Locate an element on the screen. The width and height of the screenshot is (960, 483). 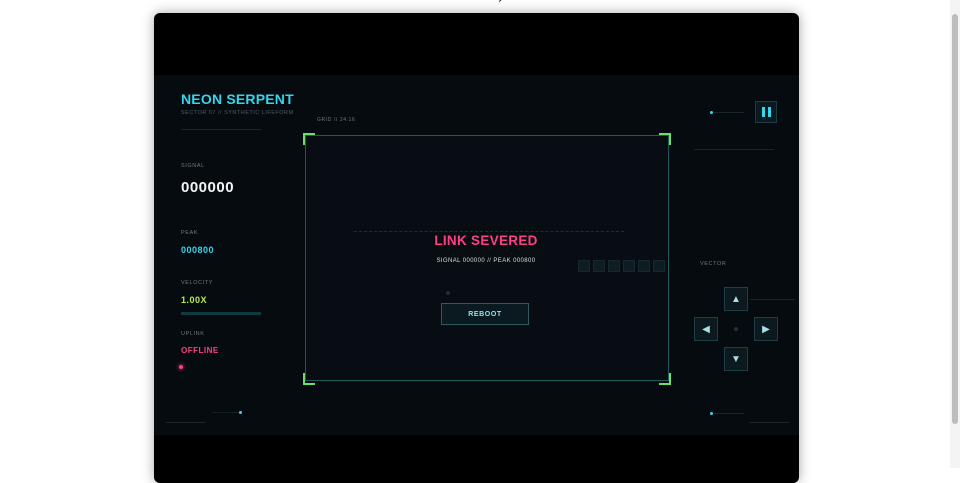
right-divider is located at coordinates (734, 149).